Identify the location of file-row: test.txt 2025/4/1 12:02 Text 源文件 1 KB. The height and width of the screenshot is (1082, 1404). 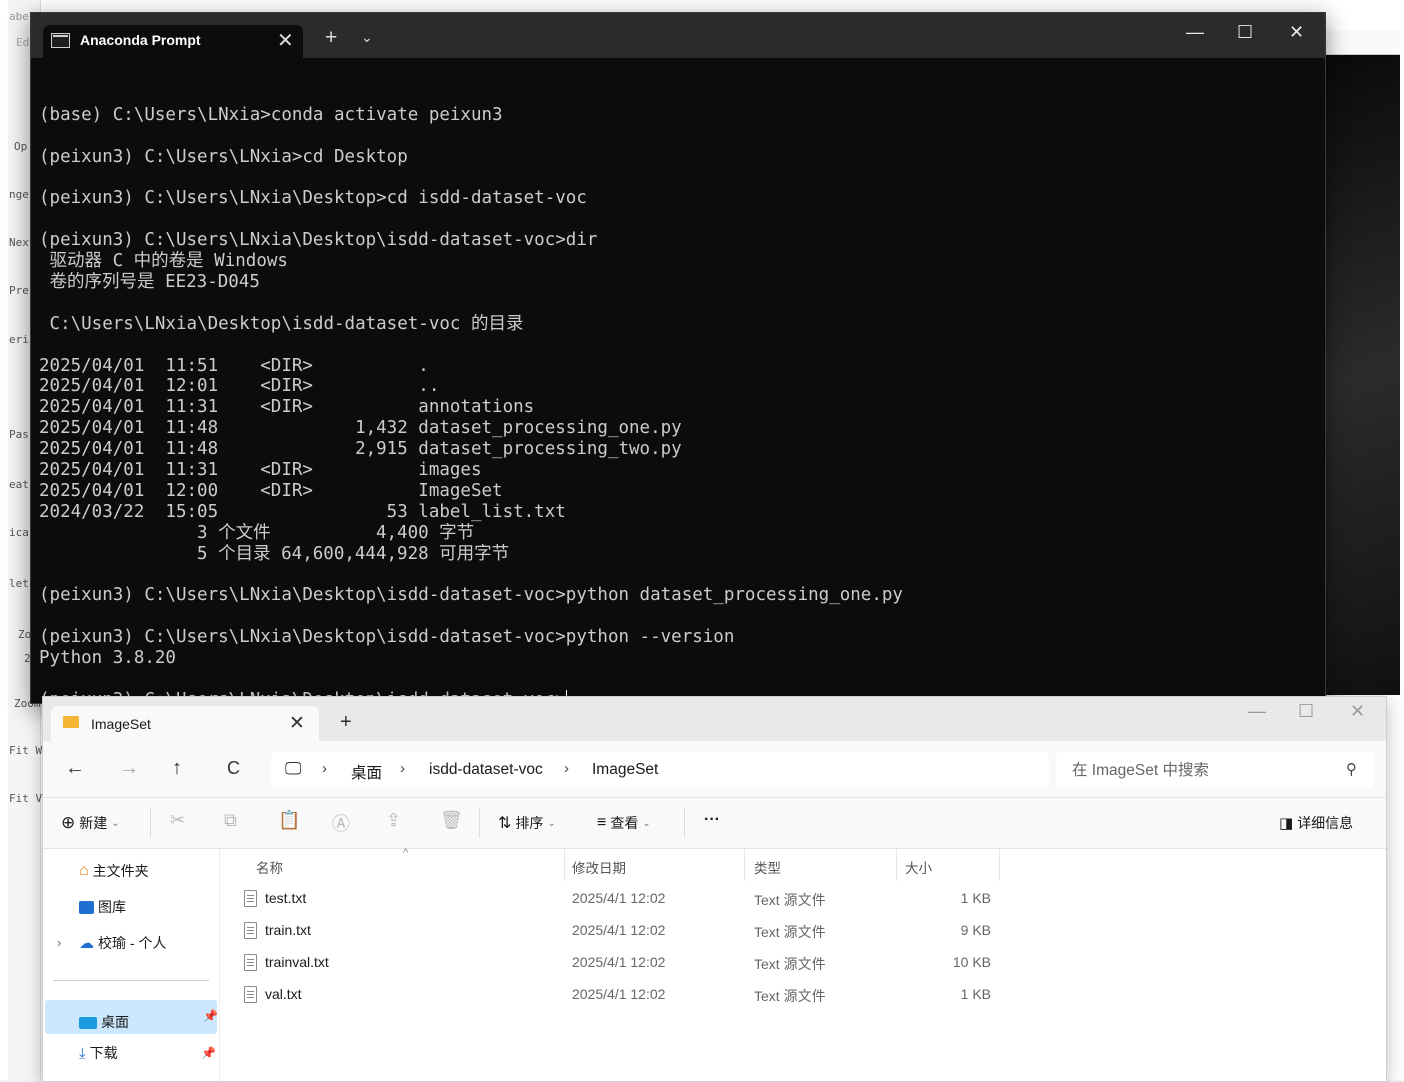
(620, 902).